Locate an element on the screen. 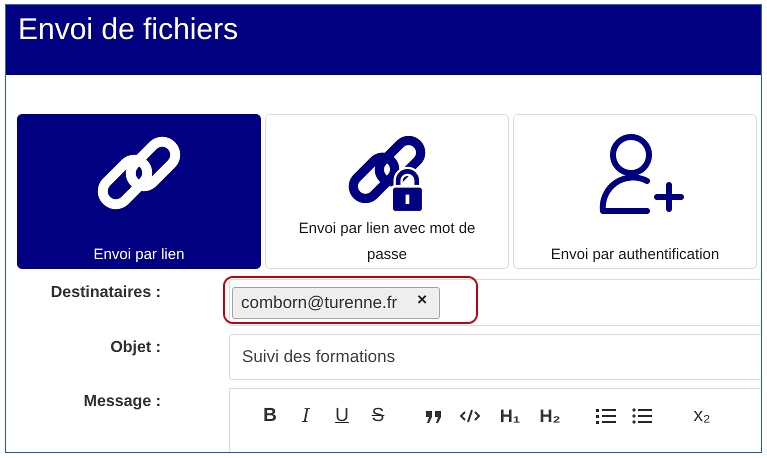 This screenshot has width=767, height=458. strike-button: S is located at coordinates (378, 416).